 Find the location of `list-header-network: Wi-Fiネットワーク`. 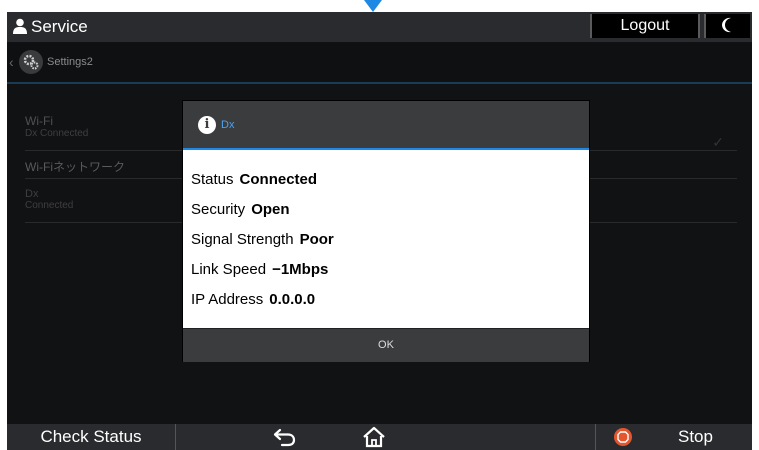

list-header-network: Wi-Fiネットワーク is located at coordinates (75, 166).